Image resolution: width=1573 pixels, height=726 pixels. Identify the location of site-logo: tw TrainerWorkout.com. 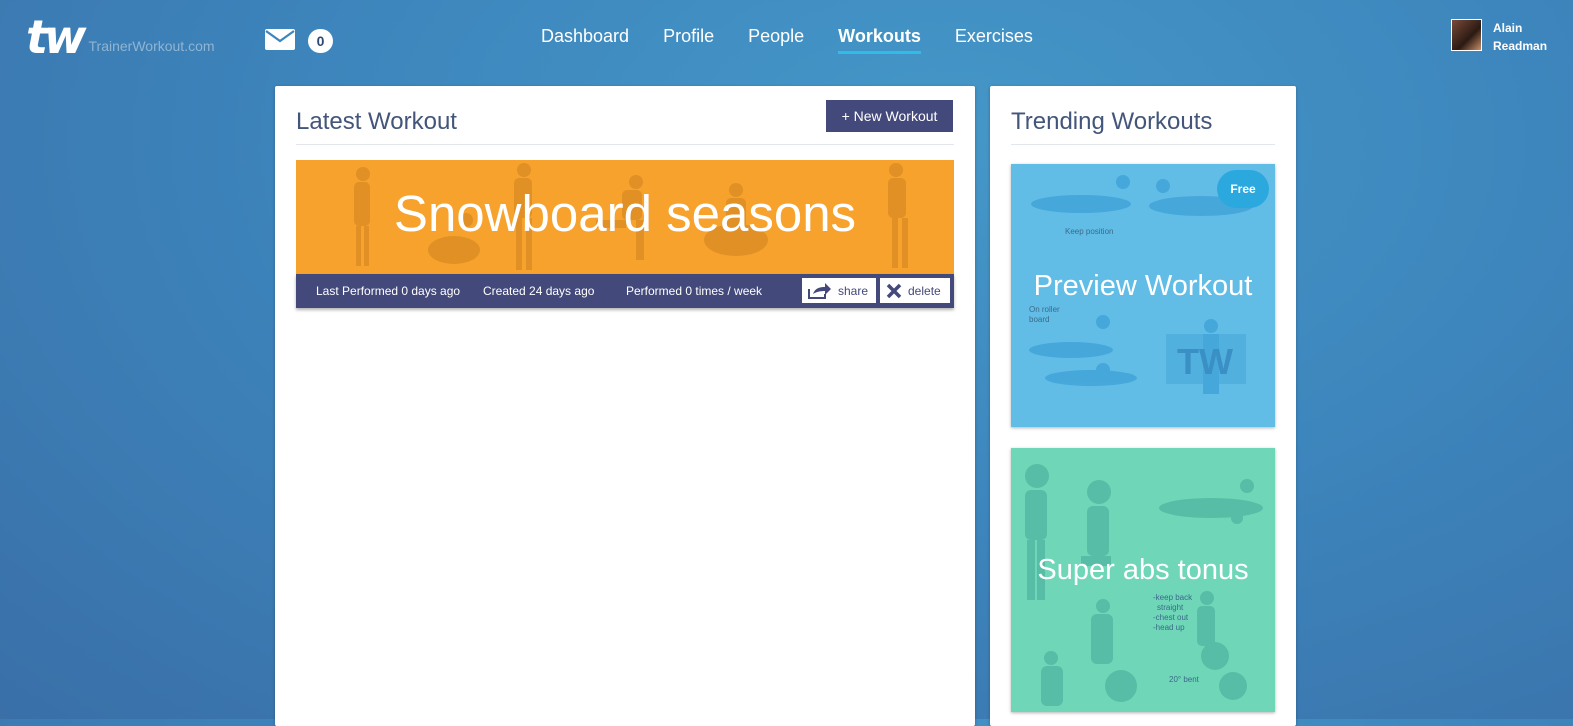
(120, 37).